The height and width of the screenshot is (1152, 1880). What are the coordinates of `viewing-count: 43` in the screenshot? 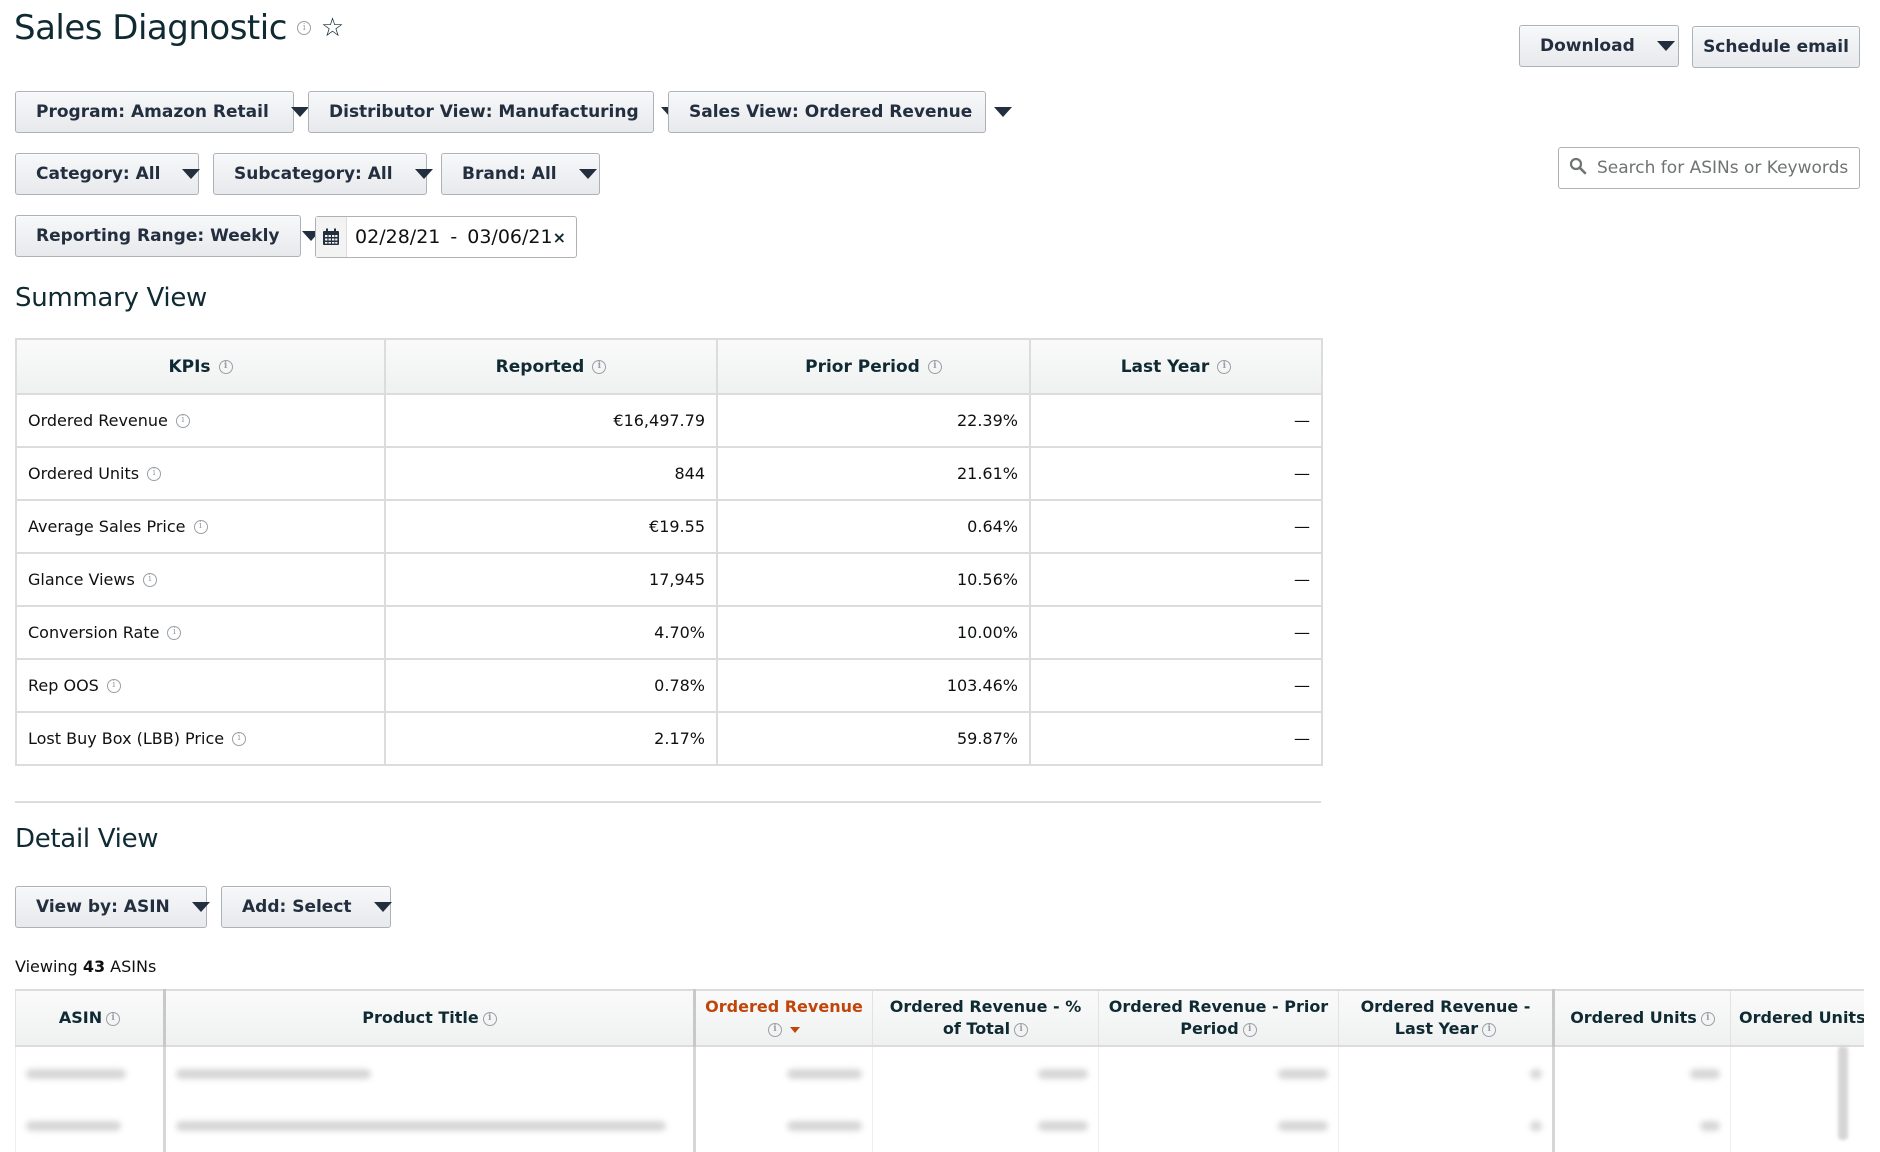 It's located at (94, 966).